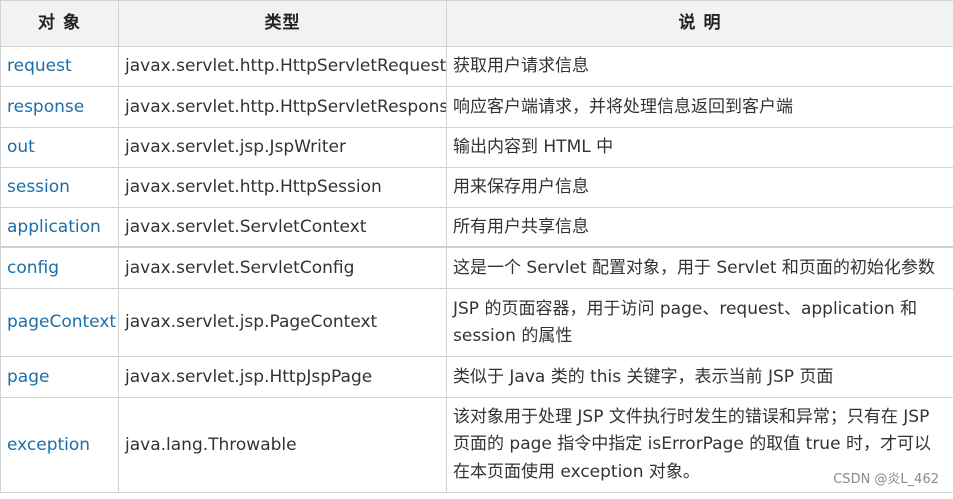 This screenshot has width=953, height=499. Describe the element at coordinates (59, 147) in the screenshot. I see `object-name: out` at that location.